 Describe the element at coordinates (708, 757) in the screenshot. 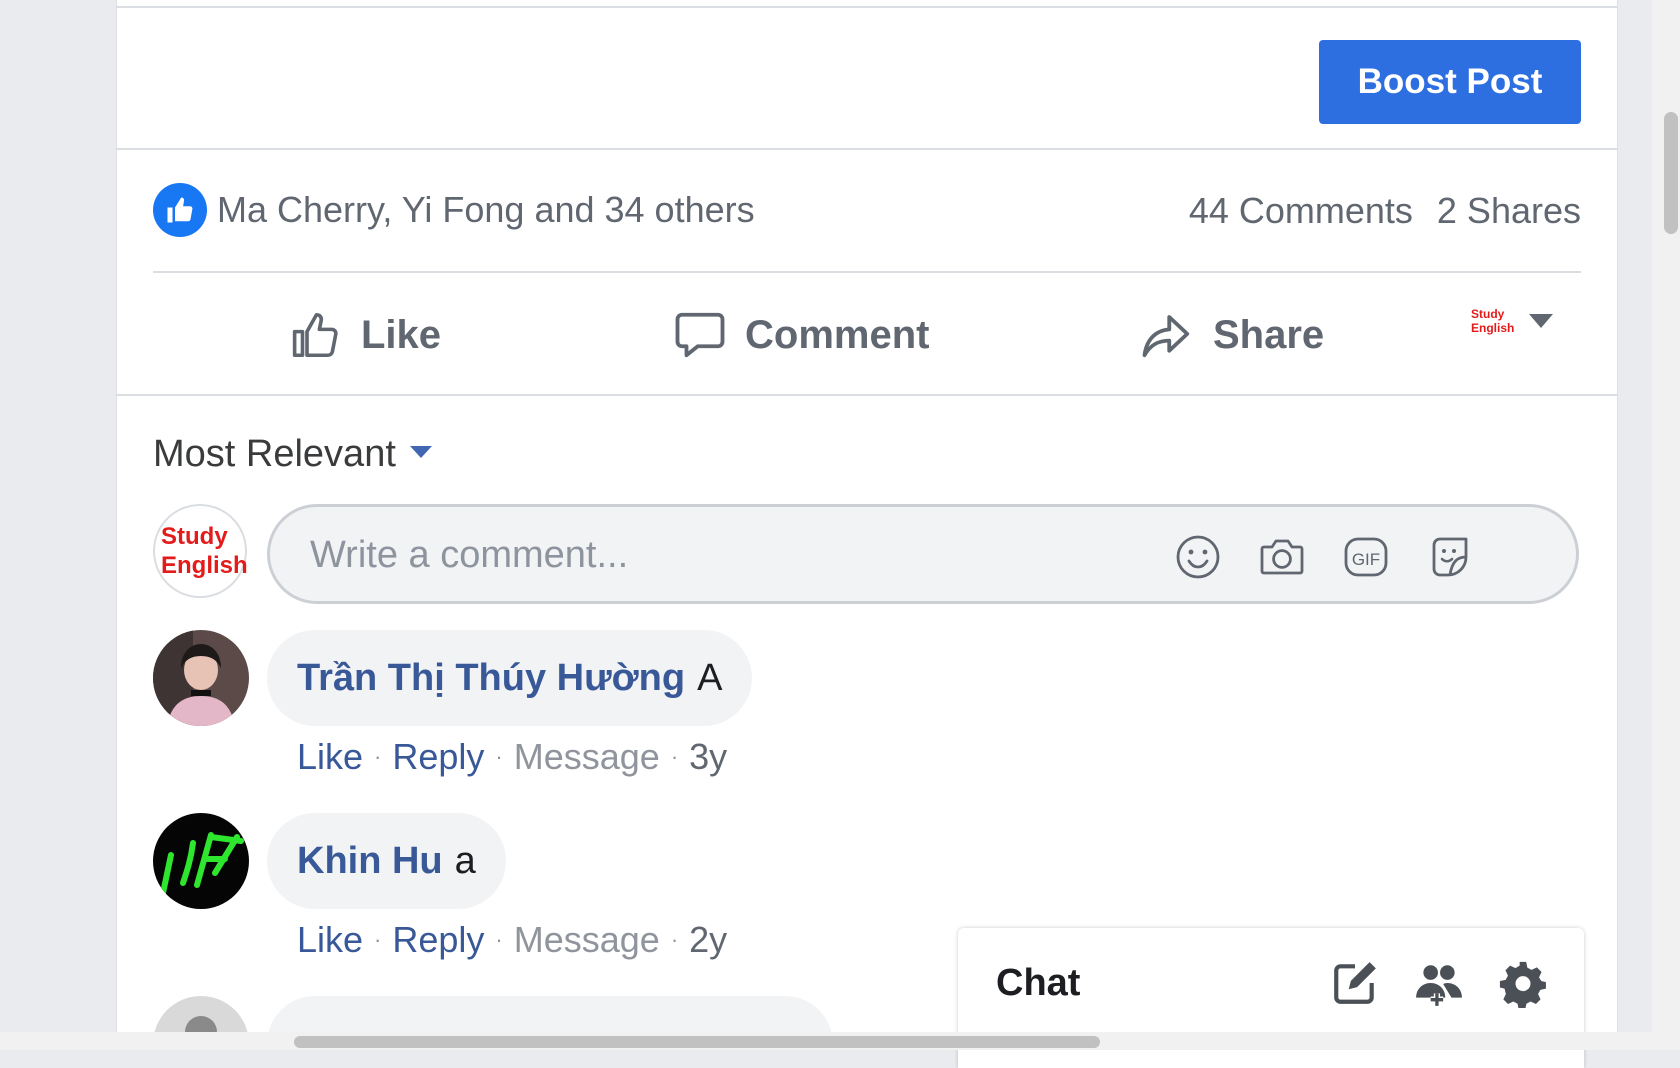

I see `comment-timestamp: 3y` at that location.